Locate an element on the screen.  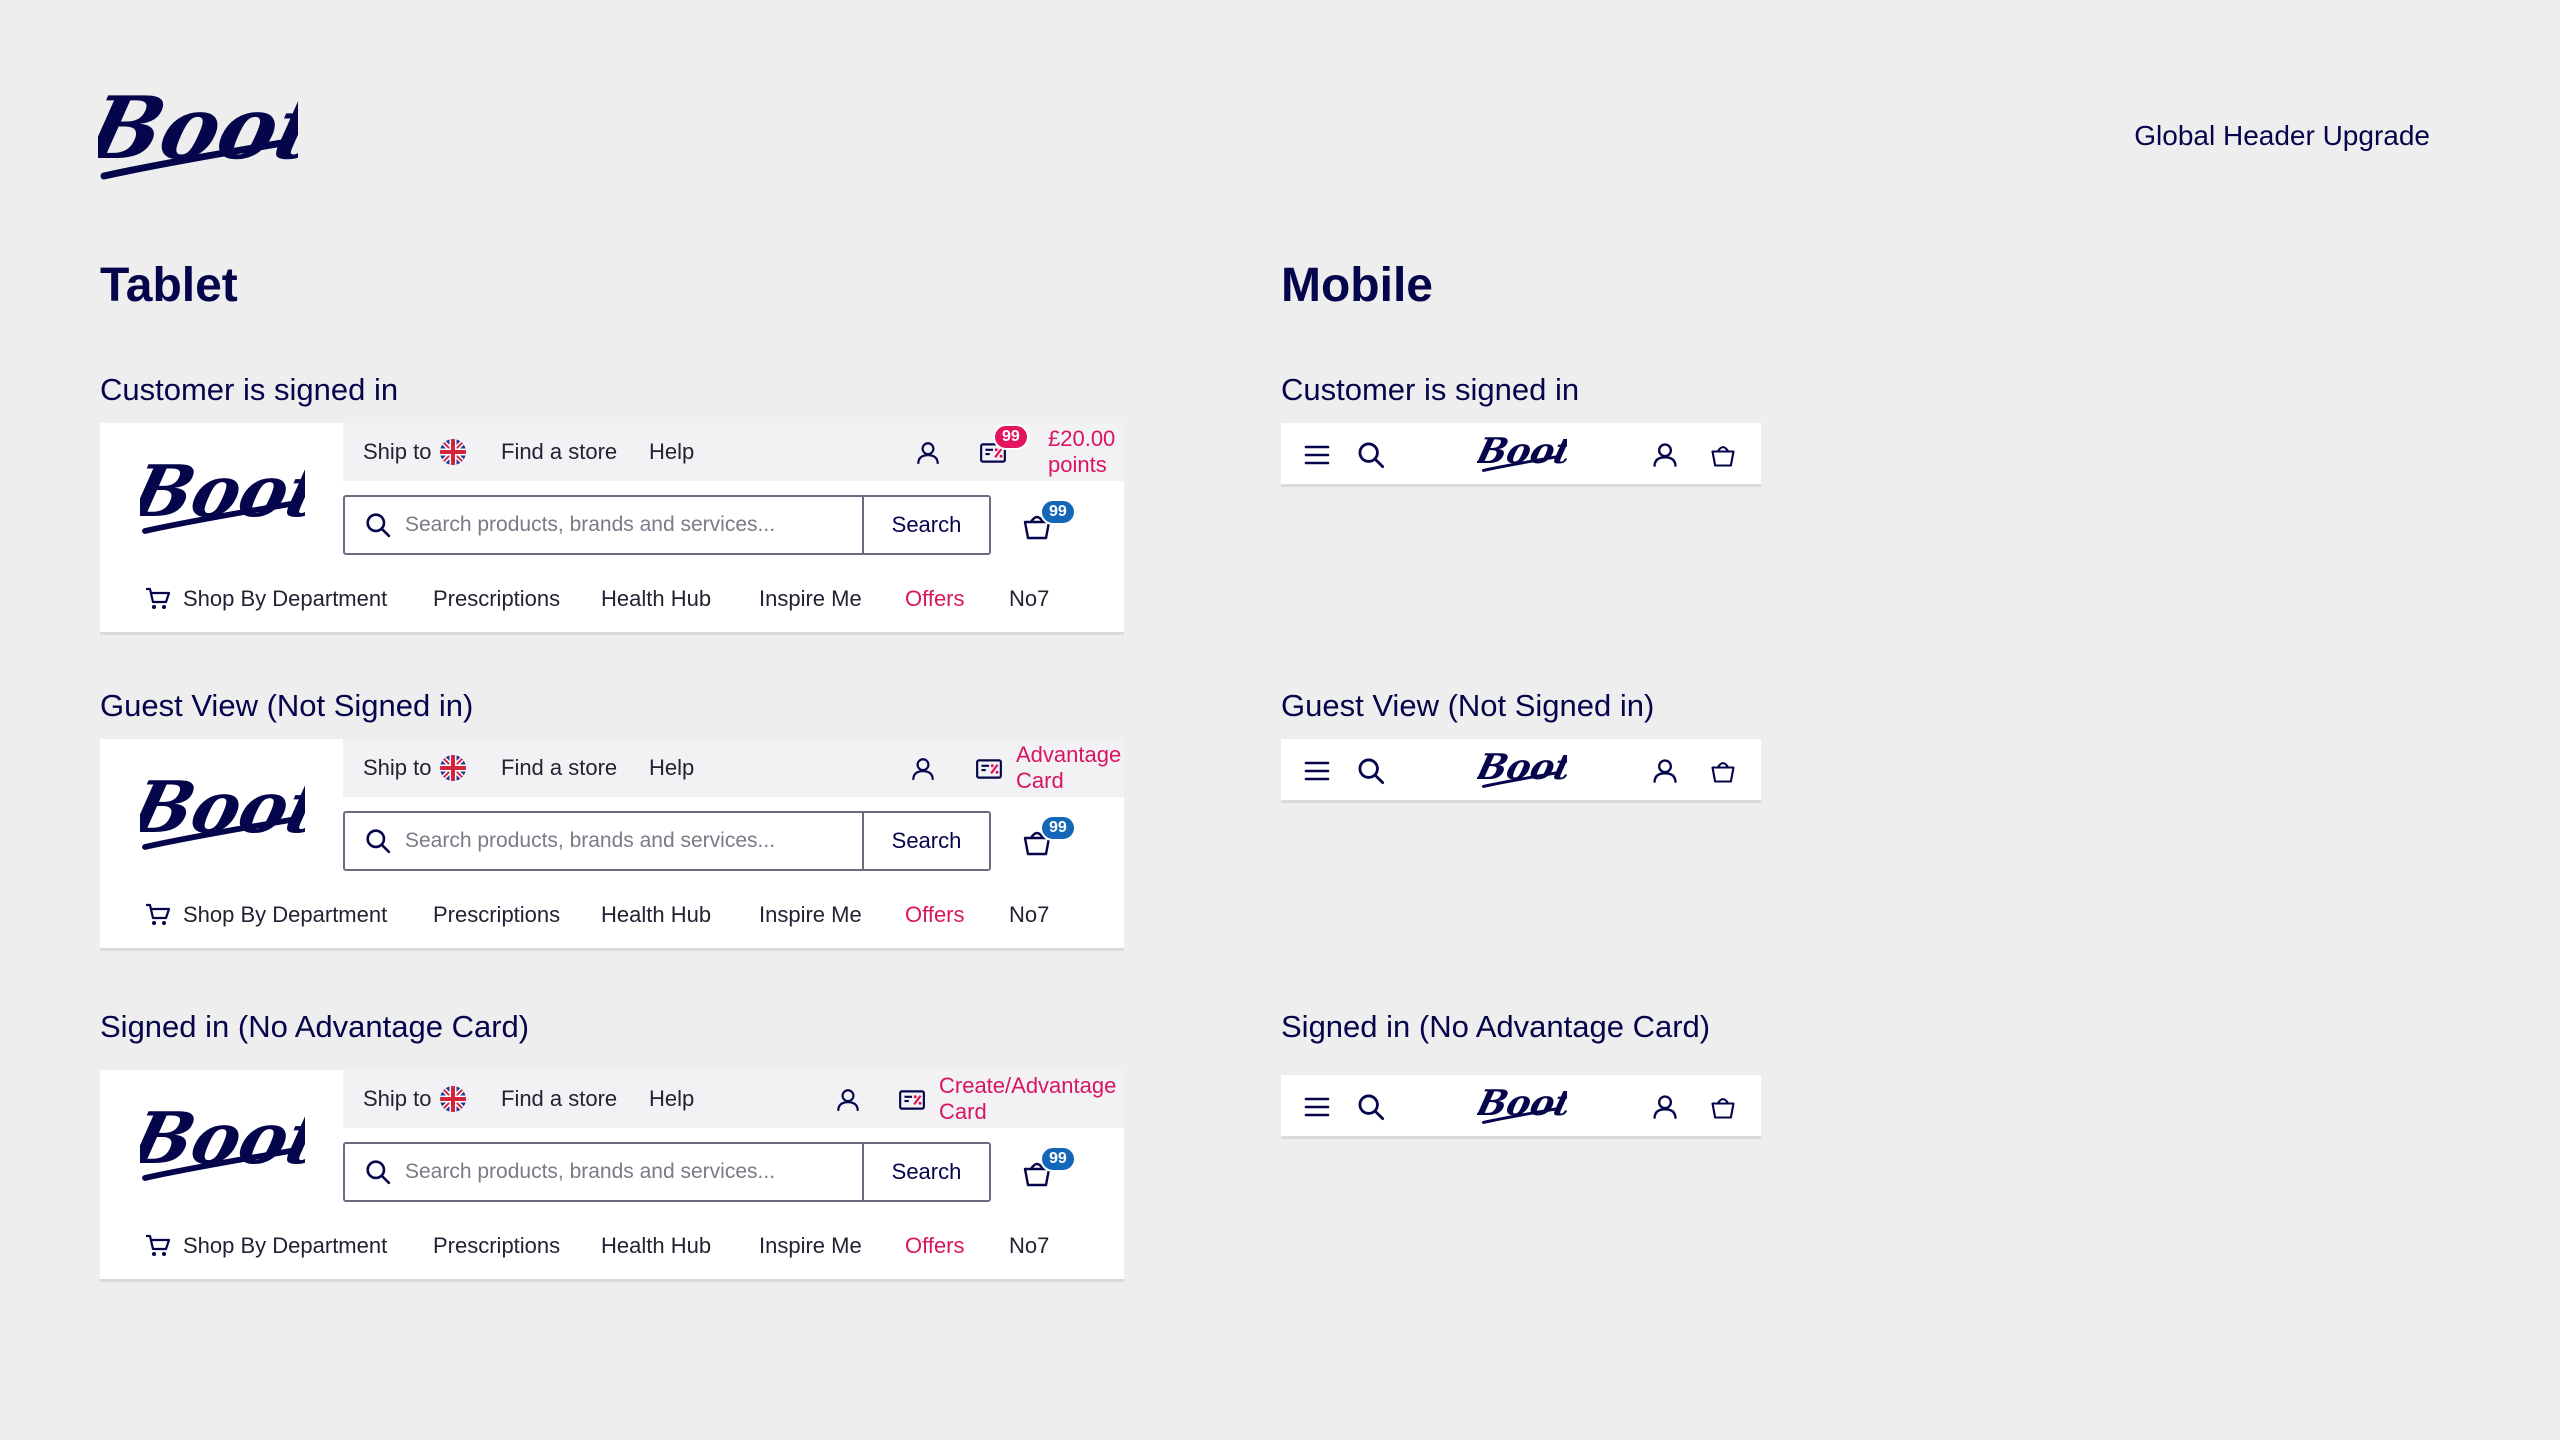
advantage-card-link: Advantage Card is located at coordinates (1070, 768).